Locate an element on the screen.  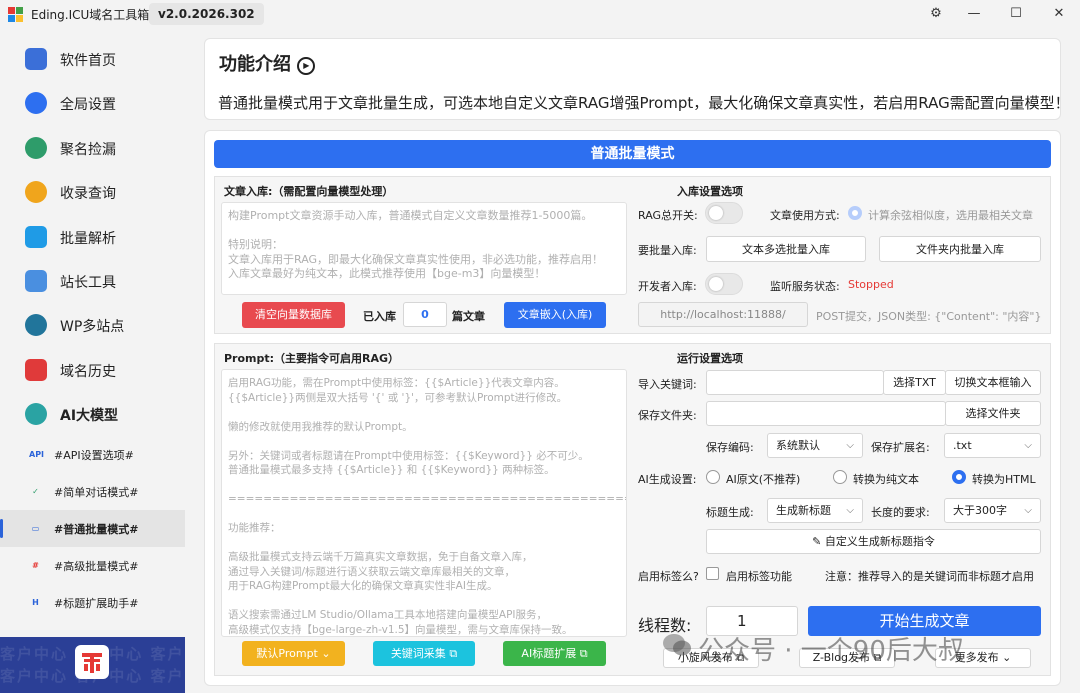
sidebar-item-label: WP多站点 is located at coordinates (92, 327).